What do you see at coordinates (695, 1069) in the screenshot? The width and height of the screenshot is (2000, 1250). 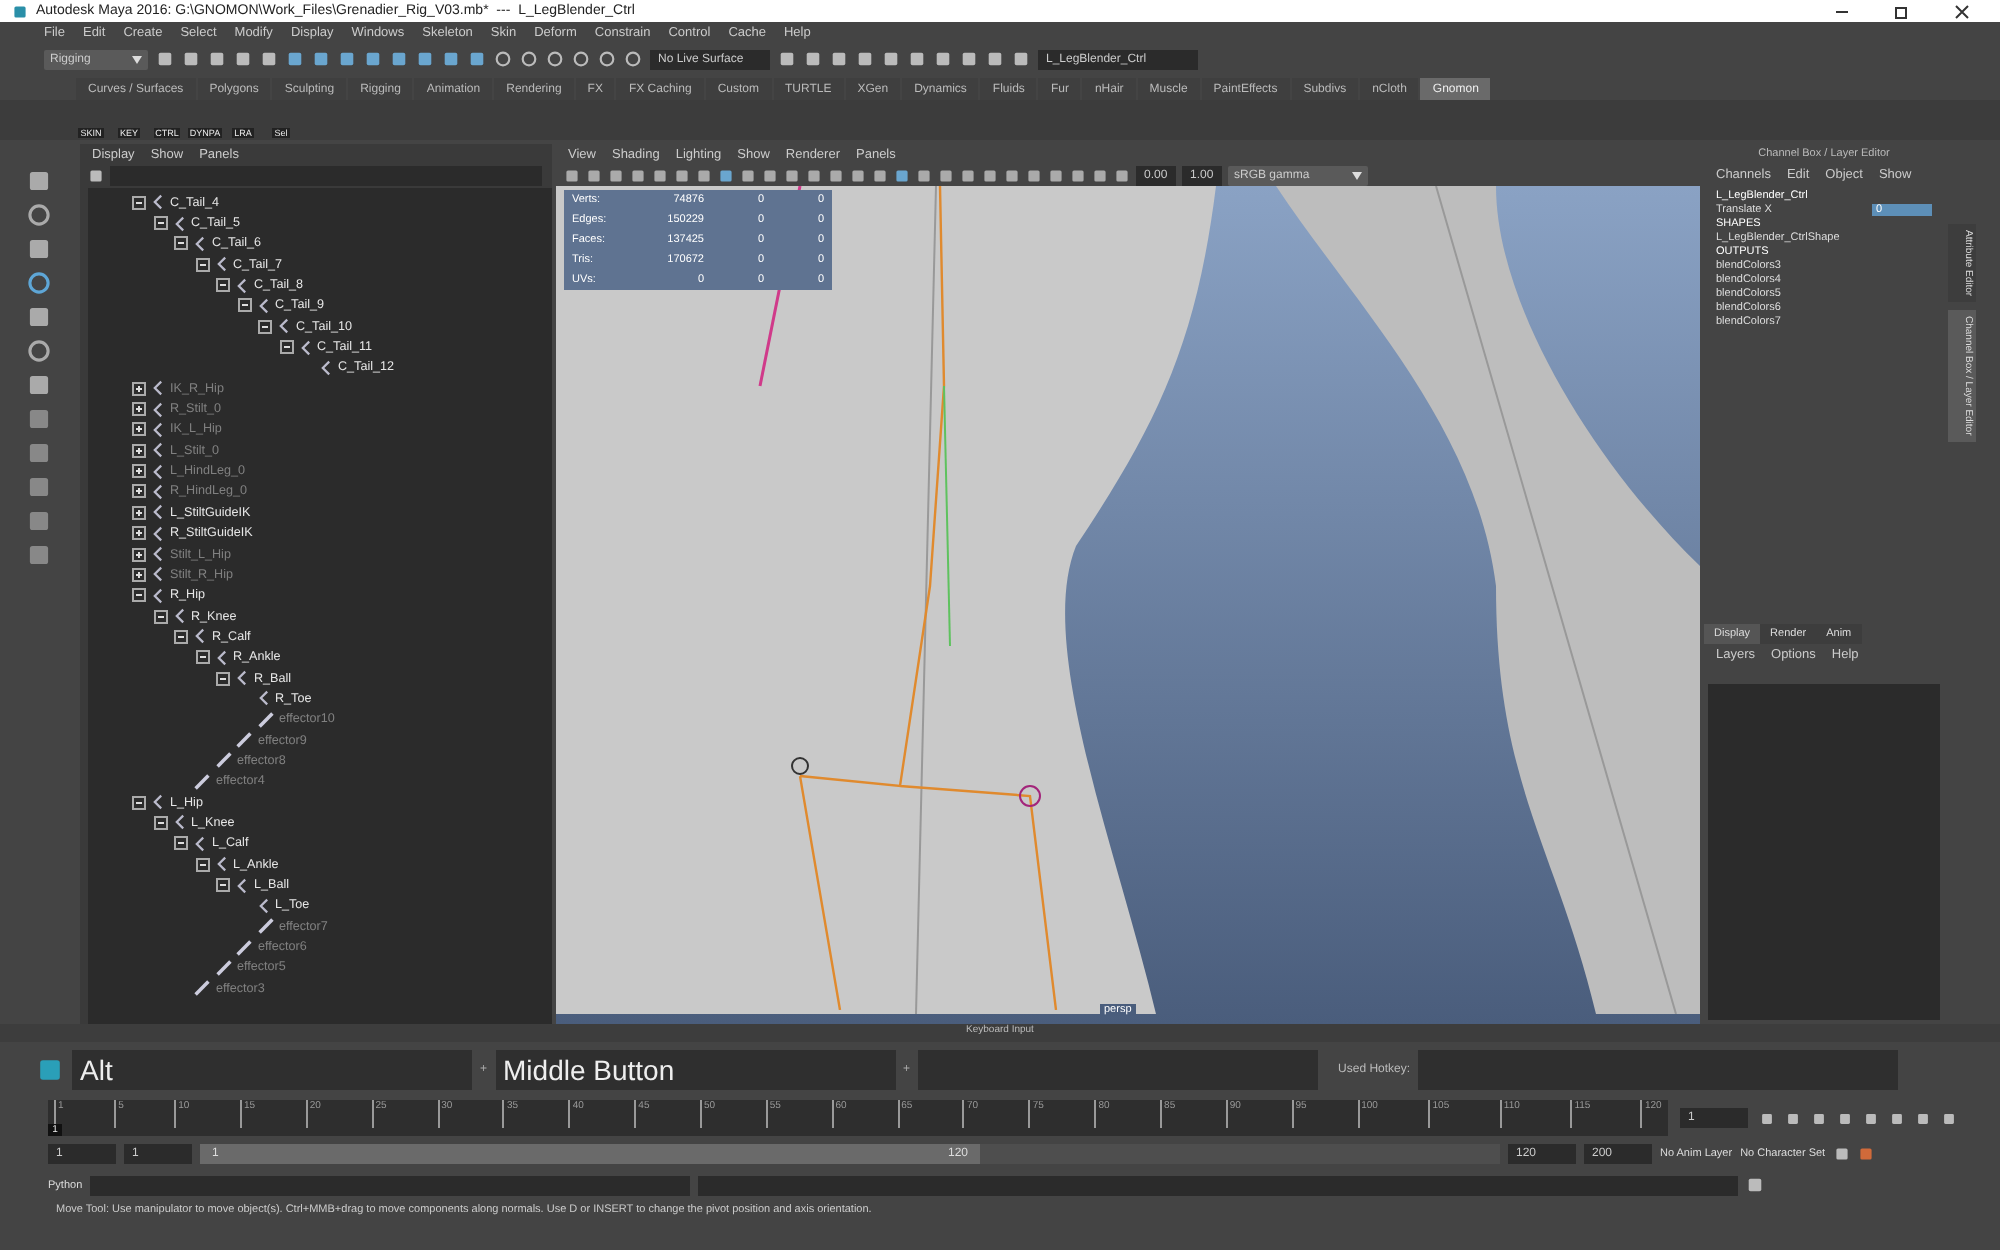 I see `key-field: Middle Button` at bounding box center [695, 1069].